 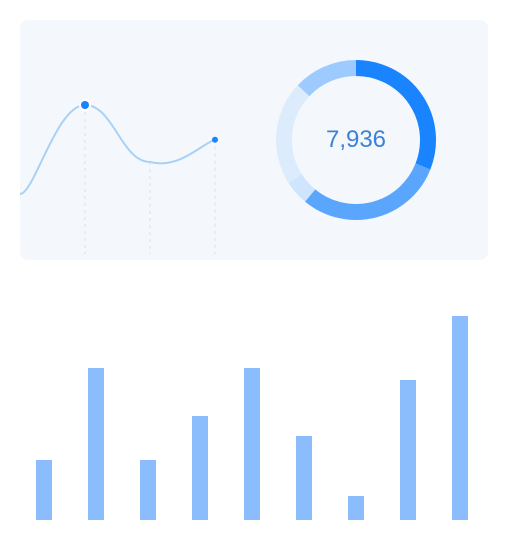 What do you see at coordinates (356, 139) in the screenshot?
I see `donut-center-label: 7,936` at bounding box center [356, 139].